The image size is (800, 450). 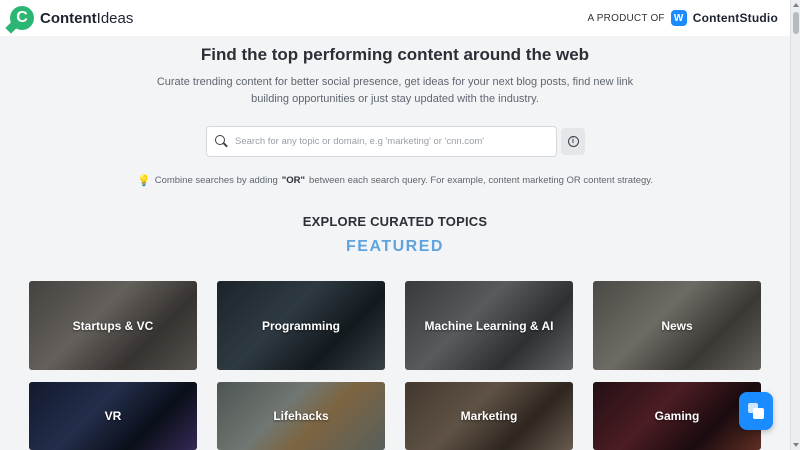 I want to click on contentstudio-name: ContentStudio, so click(x=735, y=18).